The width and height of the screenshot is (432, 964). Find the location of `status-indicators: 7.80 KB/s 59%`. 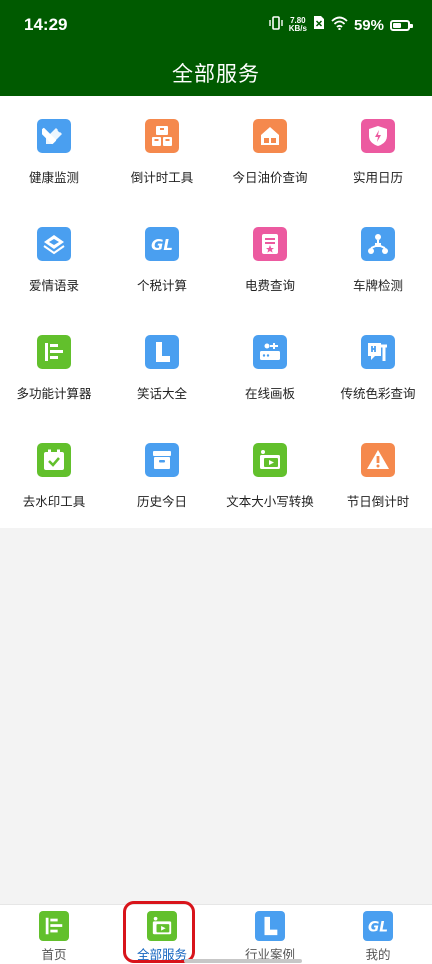

status-indicators: 7.80 KB/s 59% is located at coordinates (341, 25).